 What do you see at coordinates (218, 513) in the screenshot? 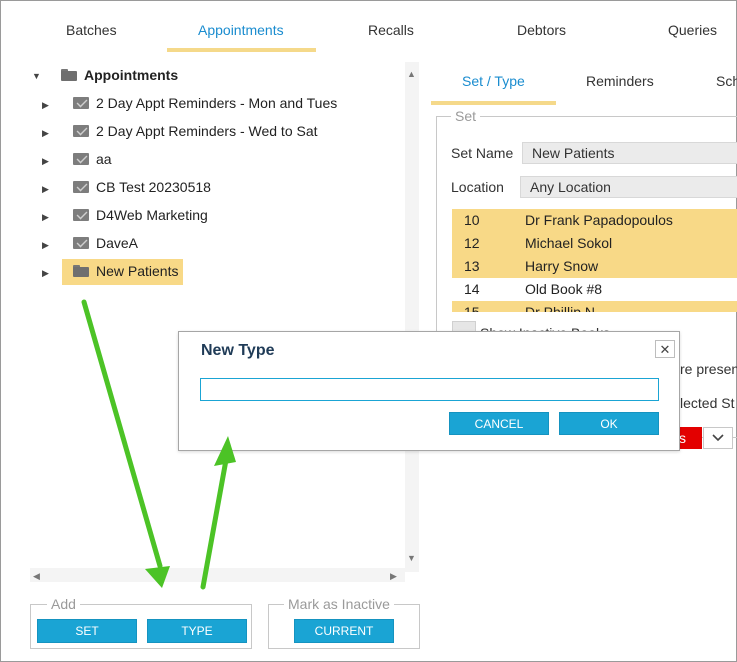
I see `arrow-up-to-dialog` at bounding box center [218, 513].